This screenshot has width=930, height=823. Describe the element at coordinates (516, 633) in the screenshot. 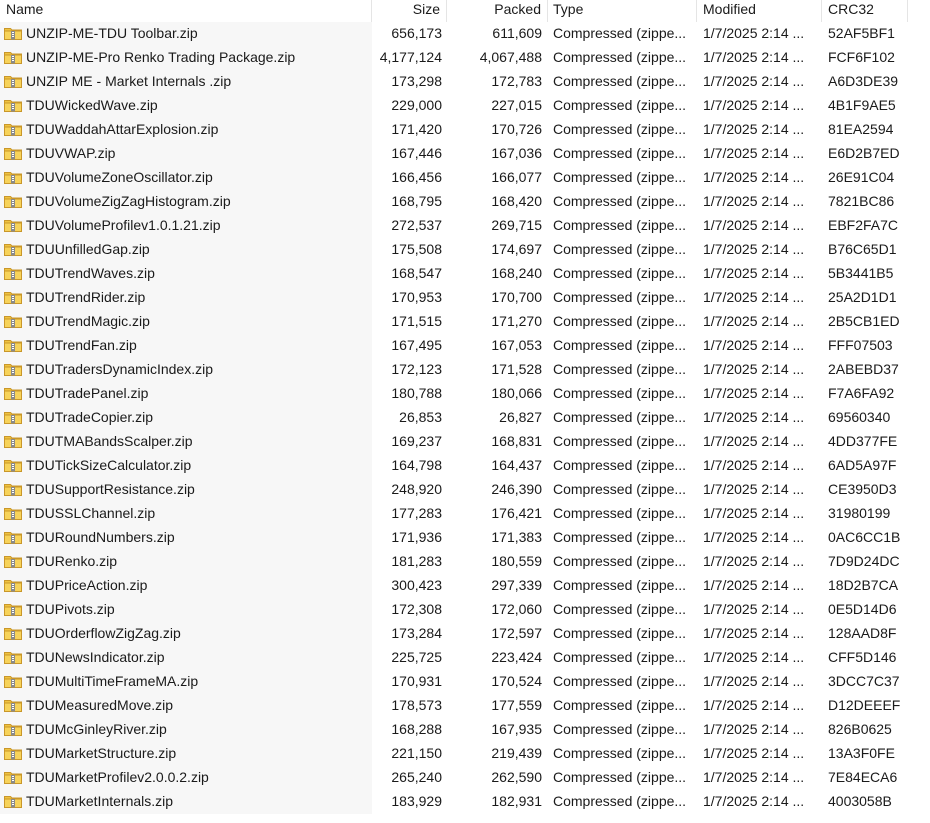

I see `file-packed-size: 172,597` at that location.